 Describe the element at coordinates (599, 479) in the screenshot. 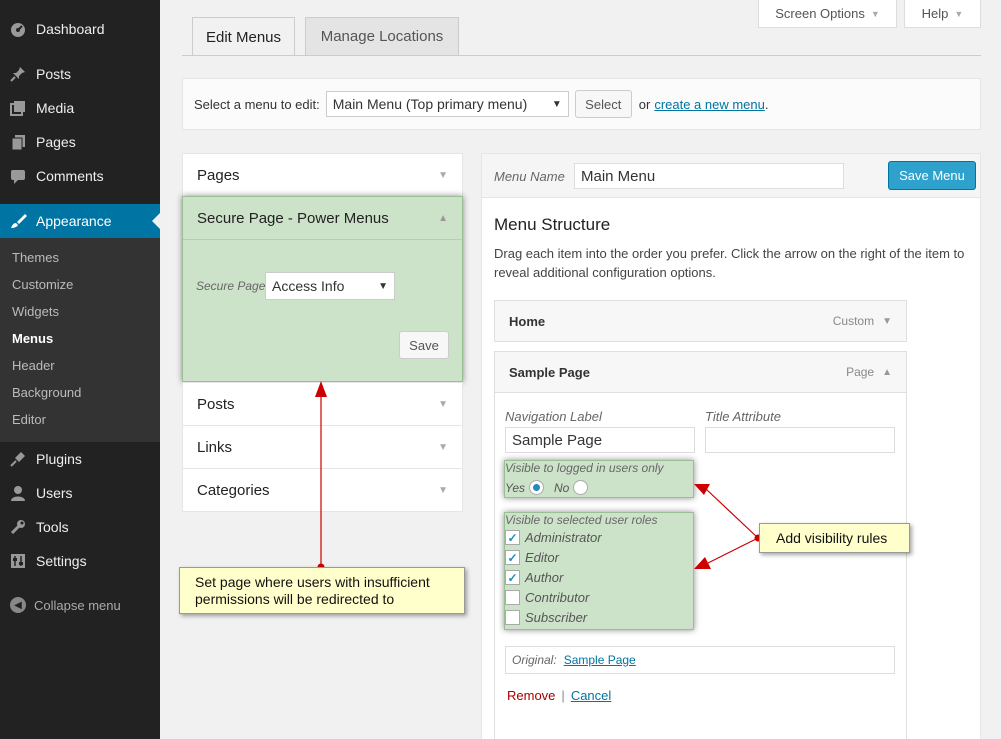

I see `logged-in-visibility-box: Visible to logged in users only Yes No` at that location.